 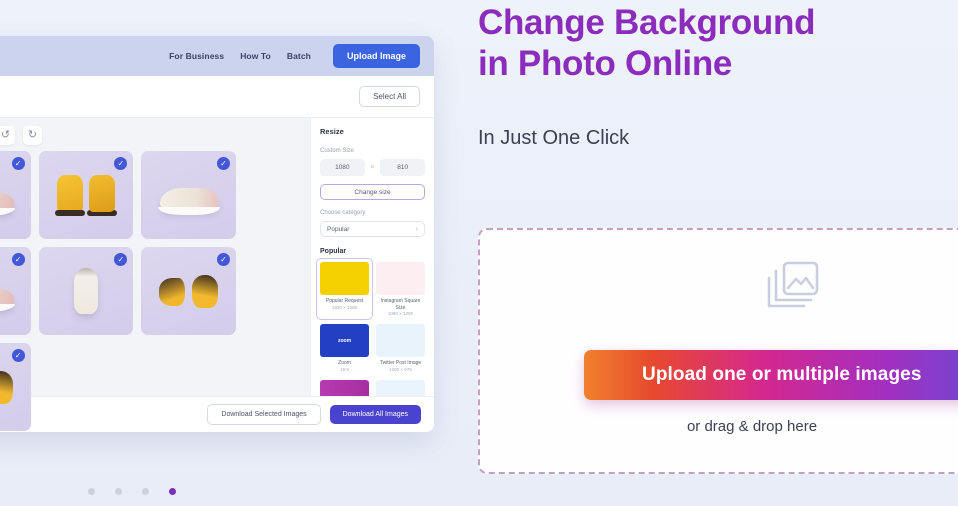 I want to click on photo-grid: ✓ ✓ ✓ ✓ ✓ ✓ ✓, so click(x=118, y=291).